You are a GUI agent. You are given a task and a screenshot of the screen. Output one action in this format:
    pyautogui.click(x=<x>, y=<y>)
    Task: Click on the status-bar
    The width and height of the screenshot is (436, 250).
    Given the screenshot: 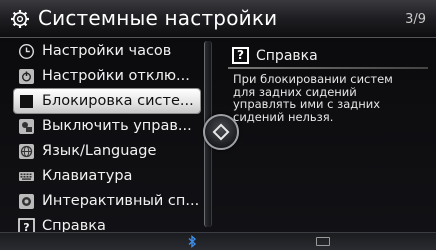 What is the action you would take?
    pyautogui.click(x=218, y=241)
    